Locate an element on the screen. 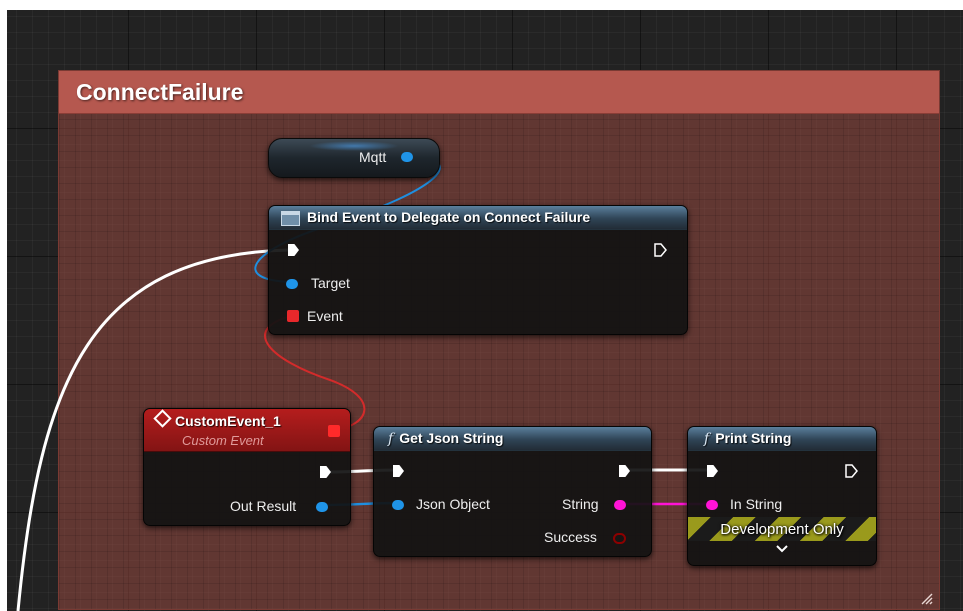 This screenshot has width=963, height=611. delegate-icon is located at coordinates (290, 218).